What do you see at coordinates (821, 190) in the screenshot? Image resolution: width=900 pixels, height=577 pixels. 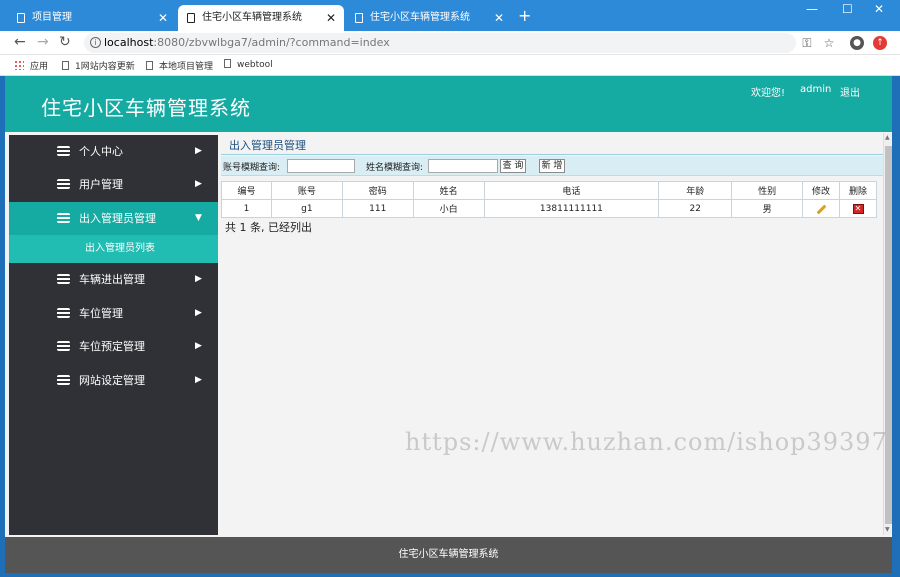 I see `column-header: 修改` at bounding box center [821, 190].